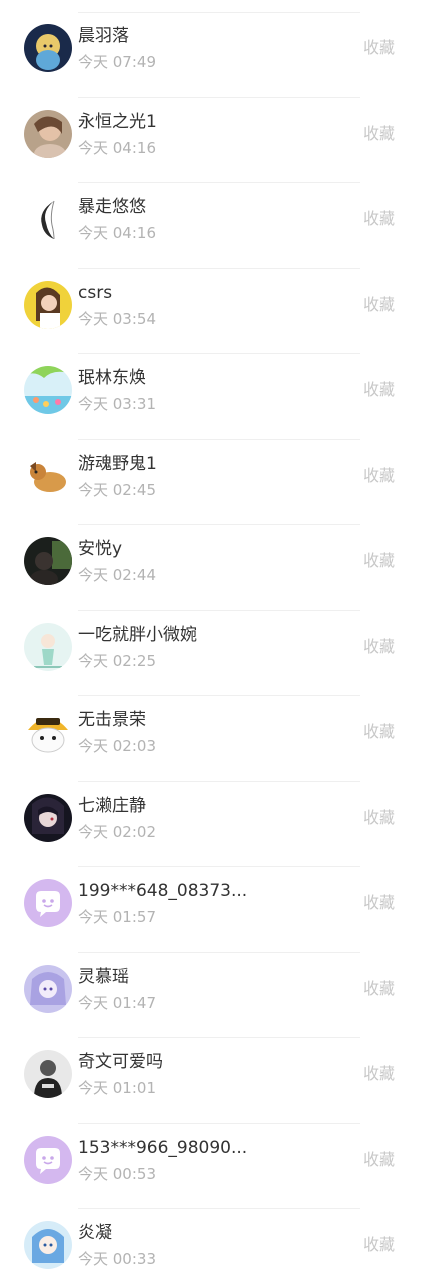 The image size is (422, 1280). What do you see at coordinates (211, 1166) in the screenshot?
I see `list-item: 153***966_98090... 今天 00:53 收藏` at bounding box center [211, 1166].